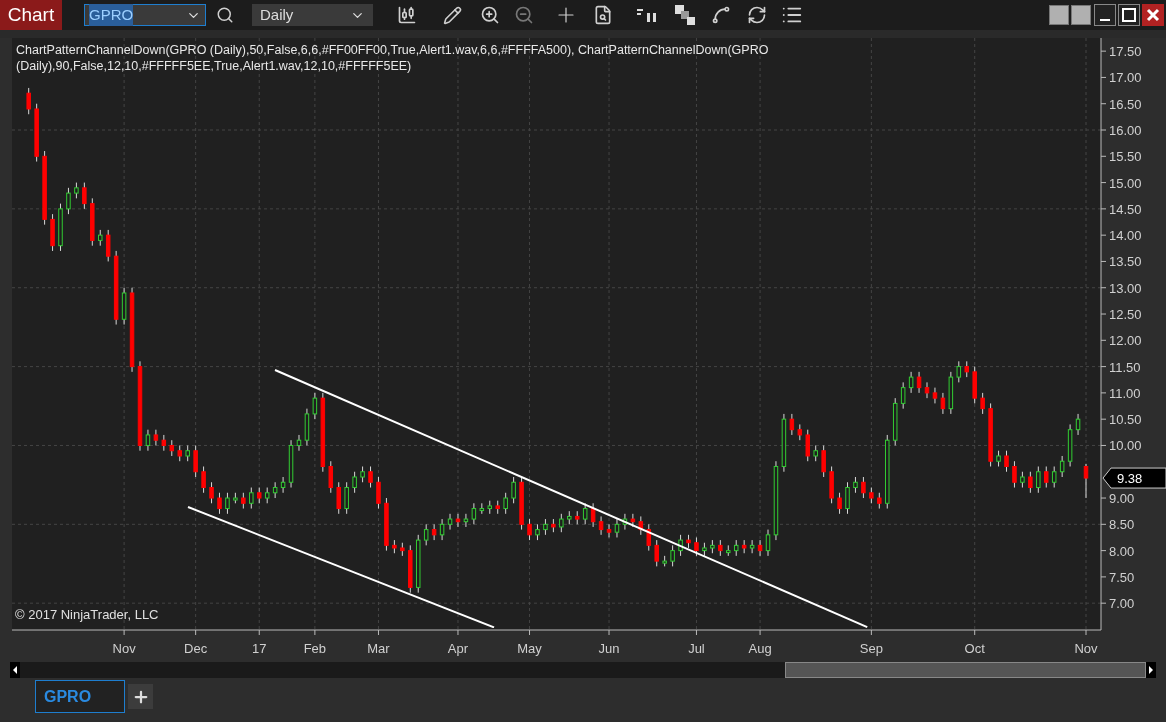 The height and width of the screenshot is (722, 1166). I want to click on y-axis-label: 17.50, so click(1125, 52).